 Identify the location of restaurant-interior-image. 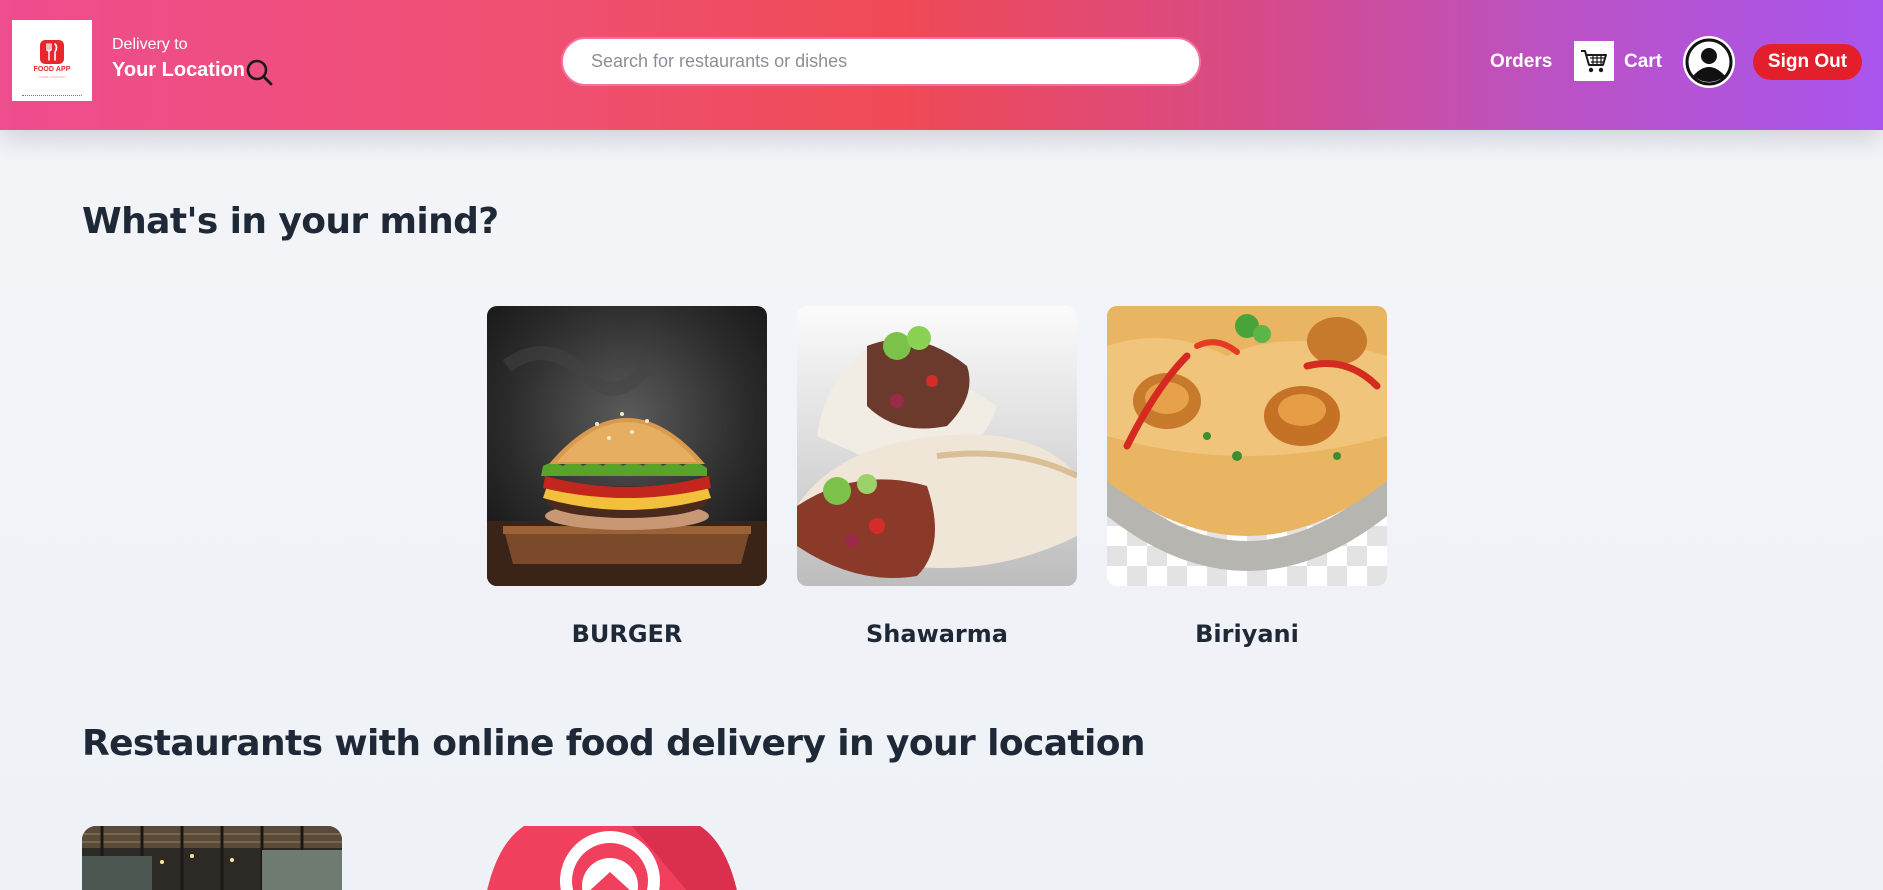
(212, 858).